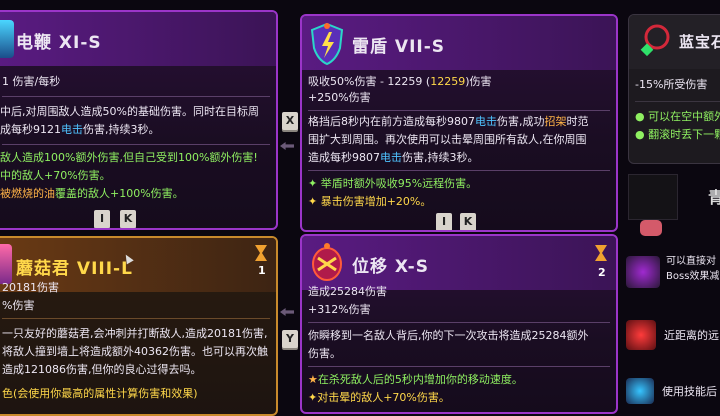  Describe the element at coordinates (383, 397) in the screenshot. I see `blink-modifier-text: 对击晕的敌人+70%伤害。` at that location.